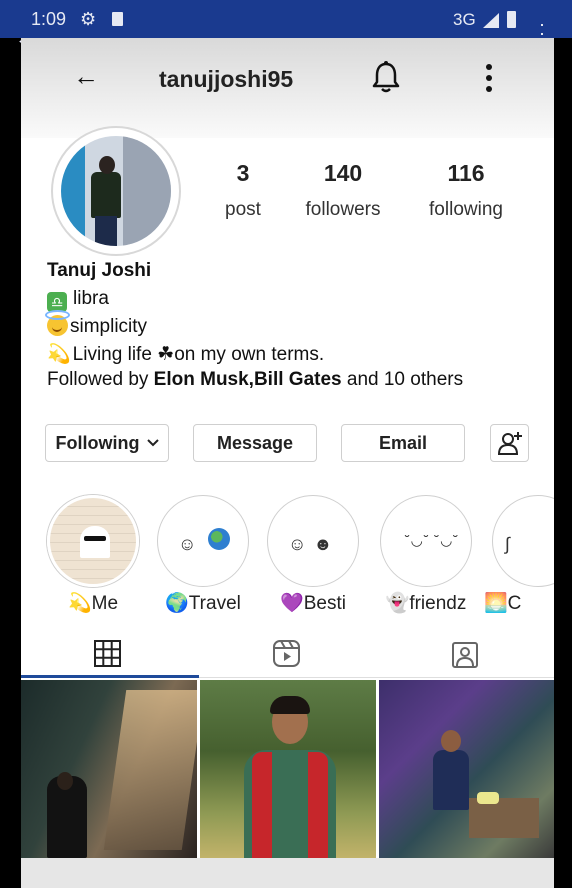 This screenshot has width=572, height=888. What do you see at coordinates (523, 541) in the screenshot?
I see `highlight-partial-cover: ∫` at bounding box center [523, 541].